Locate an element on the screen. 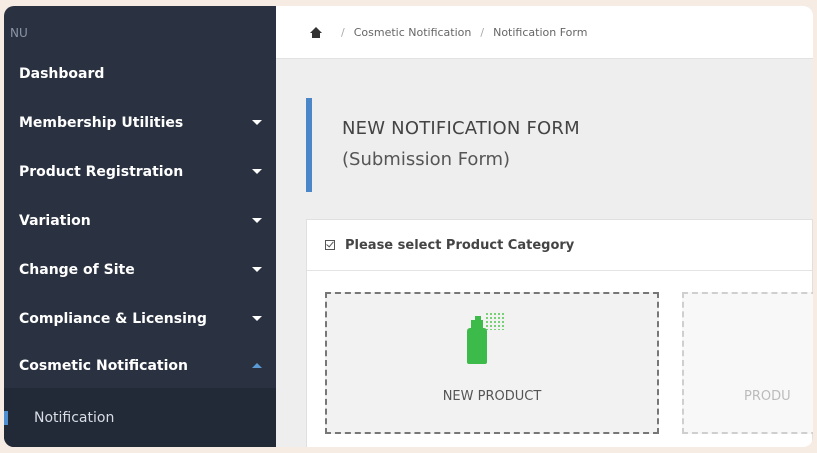 This screenshot has height=453, width=817. sidebar-item-variation: Variation is located at coordinates (140, 220).